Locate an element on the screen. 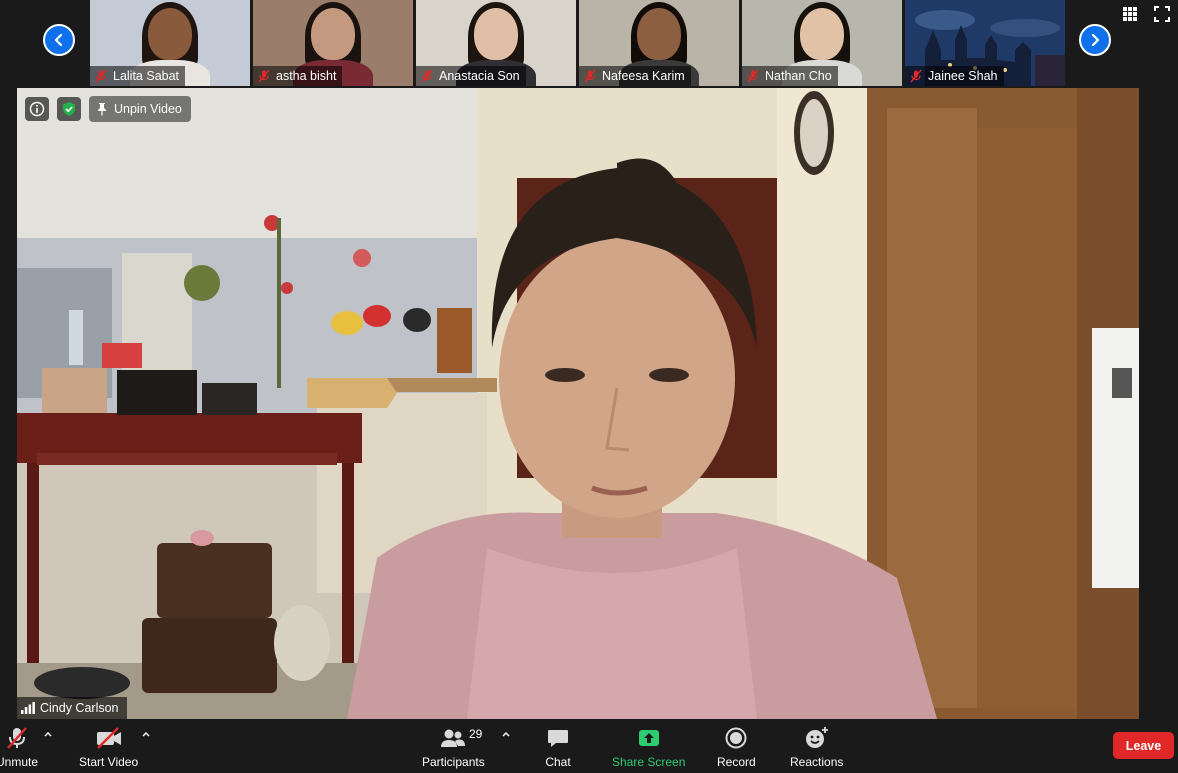  chat-button: Chat is located at coordinates (558, 747).